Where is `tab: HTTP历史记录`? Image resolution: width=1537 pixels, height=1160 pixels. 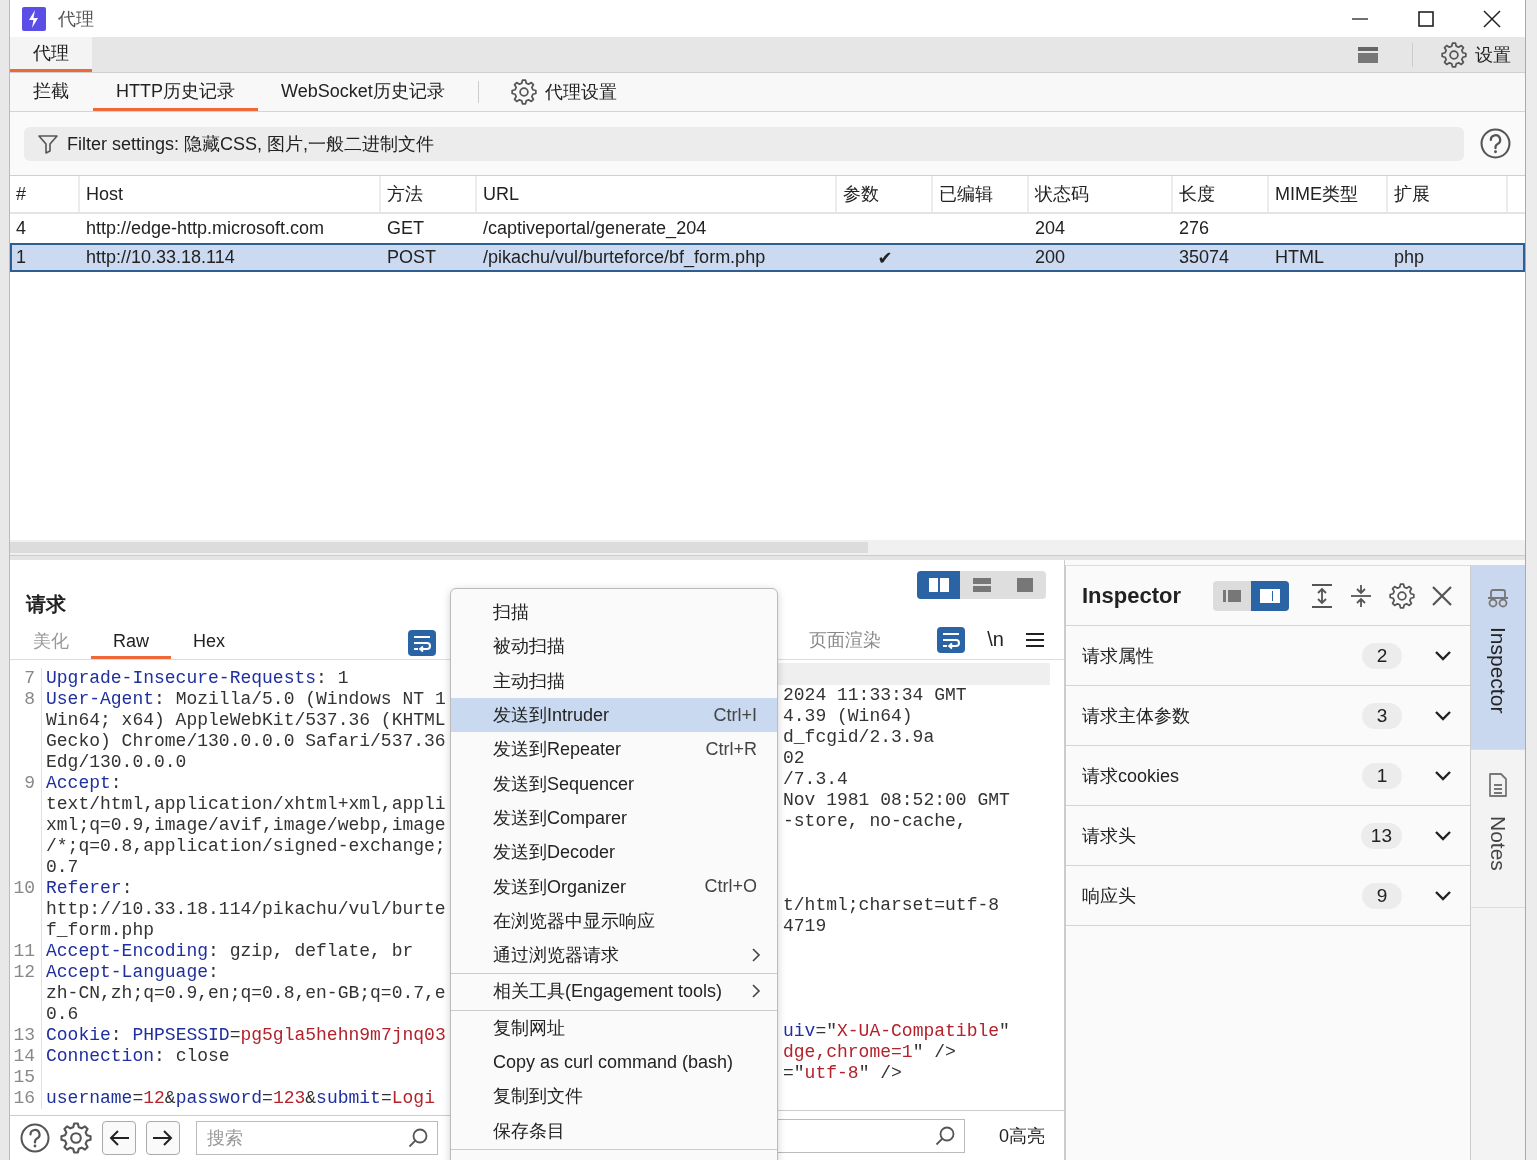 tab: HTTP历史记录 is located at coordinates (175, 92).